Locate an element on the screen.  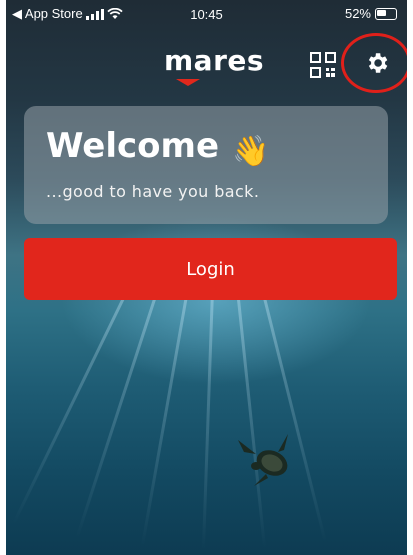
gear-icon is located at coordinates (377, 63).